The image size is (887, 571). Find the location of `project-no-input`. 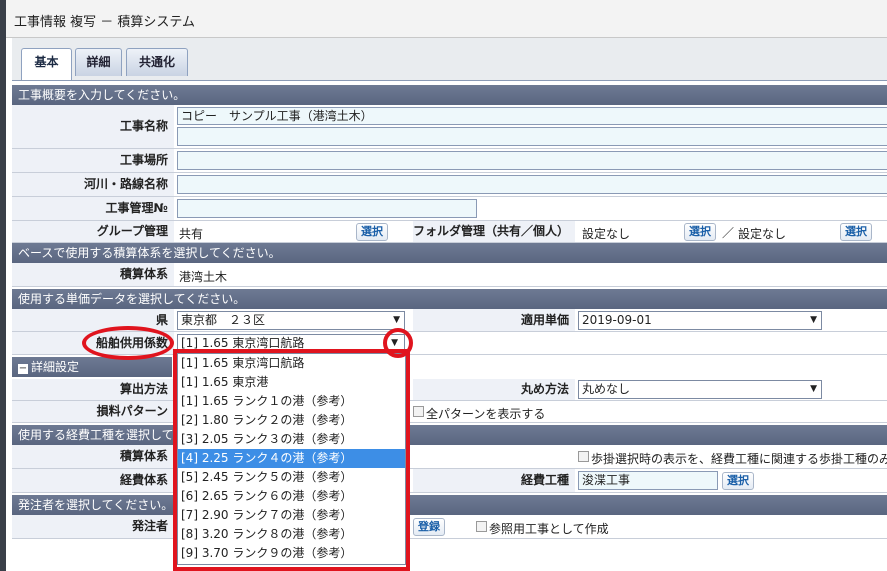

project-no-input is located at coordinates (327, 208).